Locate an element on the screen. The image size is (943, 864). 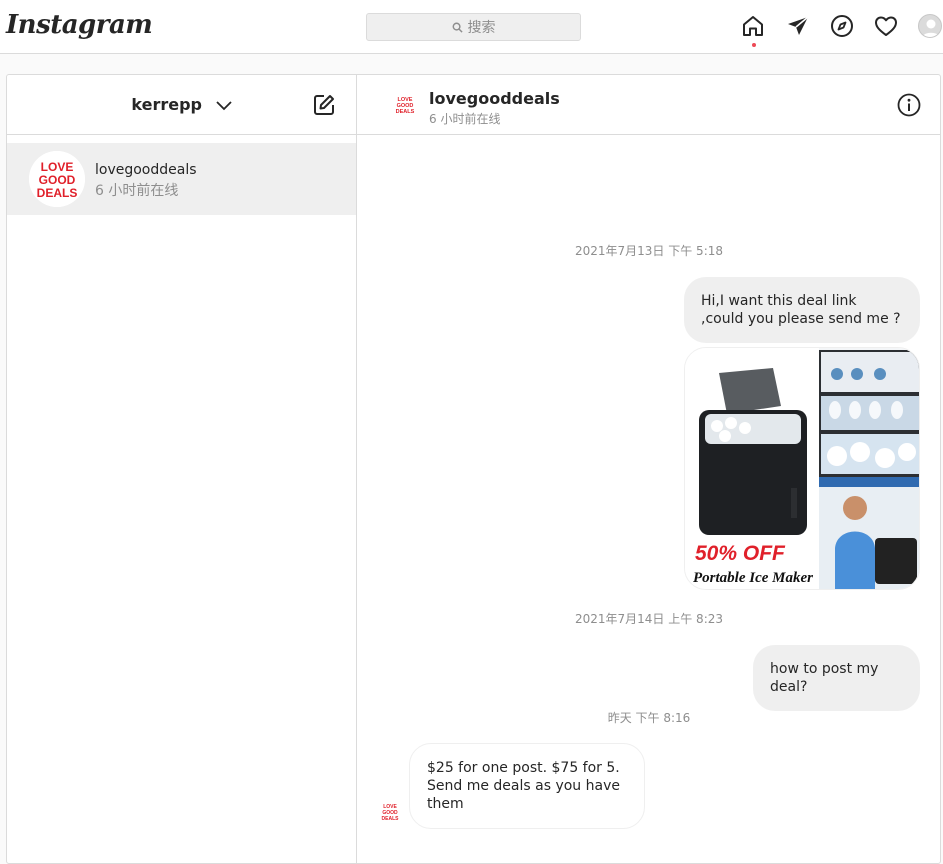
thread-status: 6 小时前在线 is located at coordinates (137, 191).